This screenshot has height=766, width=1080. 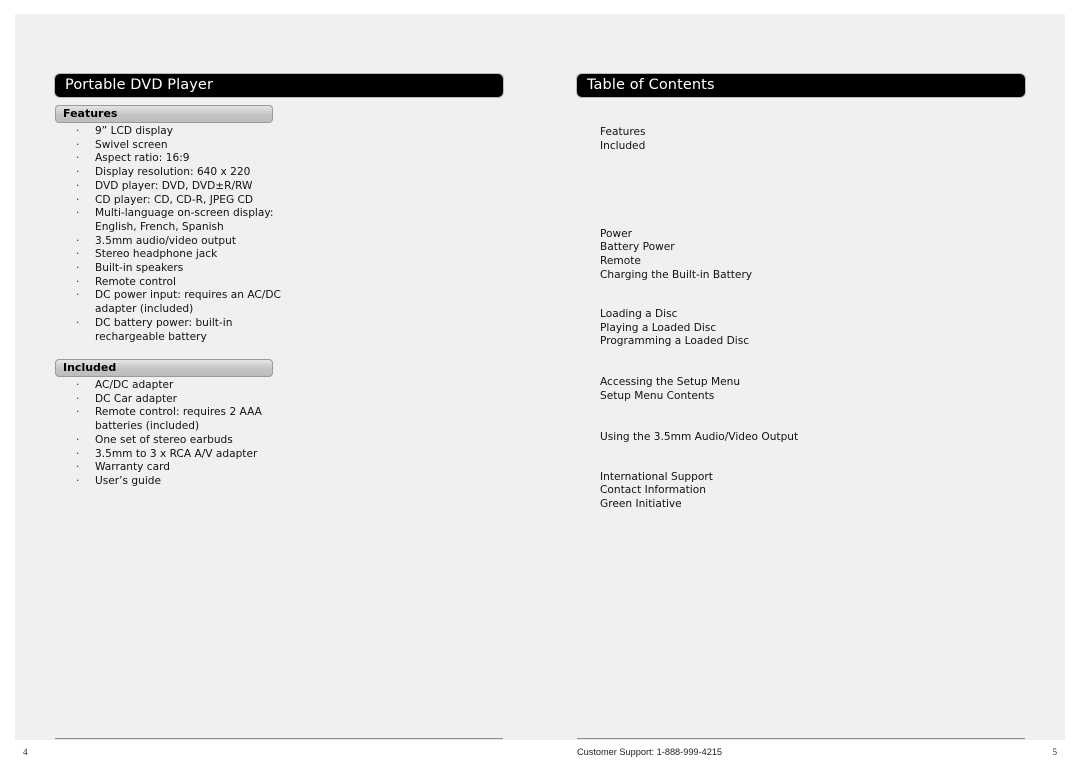 I want to click on list-item-label: AC/DC adapter, so click(x=134, y=385).